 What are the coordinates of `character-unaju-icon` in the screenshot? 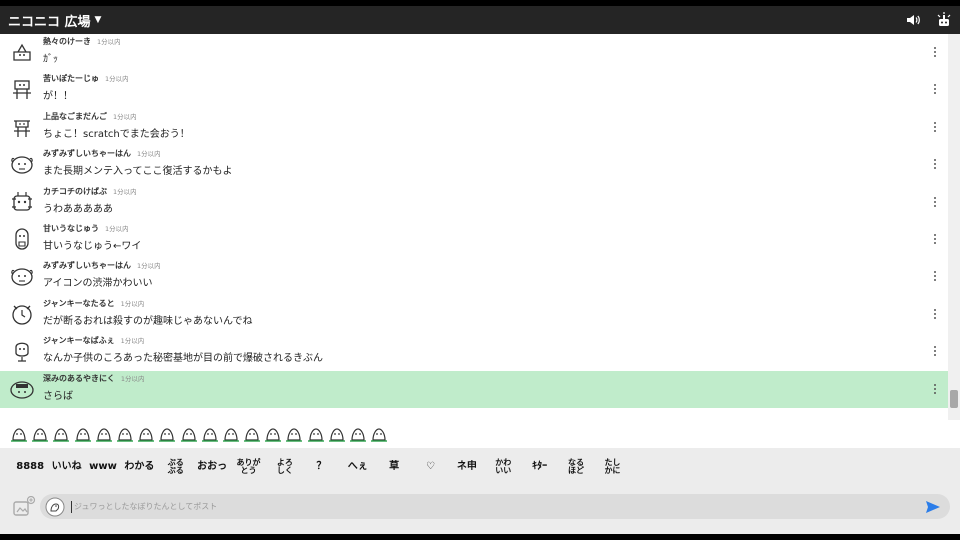 It's located at (22, 239).